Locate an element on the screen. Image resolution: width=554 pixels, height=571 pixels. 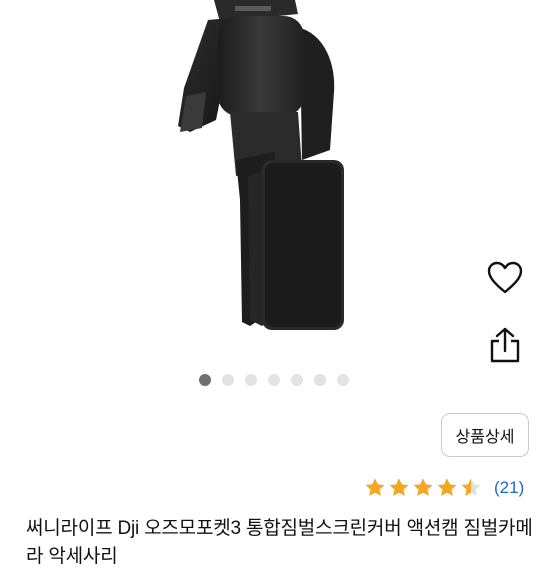
share-button is located at coordinates (505, 345).